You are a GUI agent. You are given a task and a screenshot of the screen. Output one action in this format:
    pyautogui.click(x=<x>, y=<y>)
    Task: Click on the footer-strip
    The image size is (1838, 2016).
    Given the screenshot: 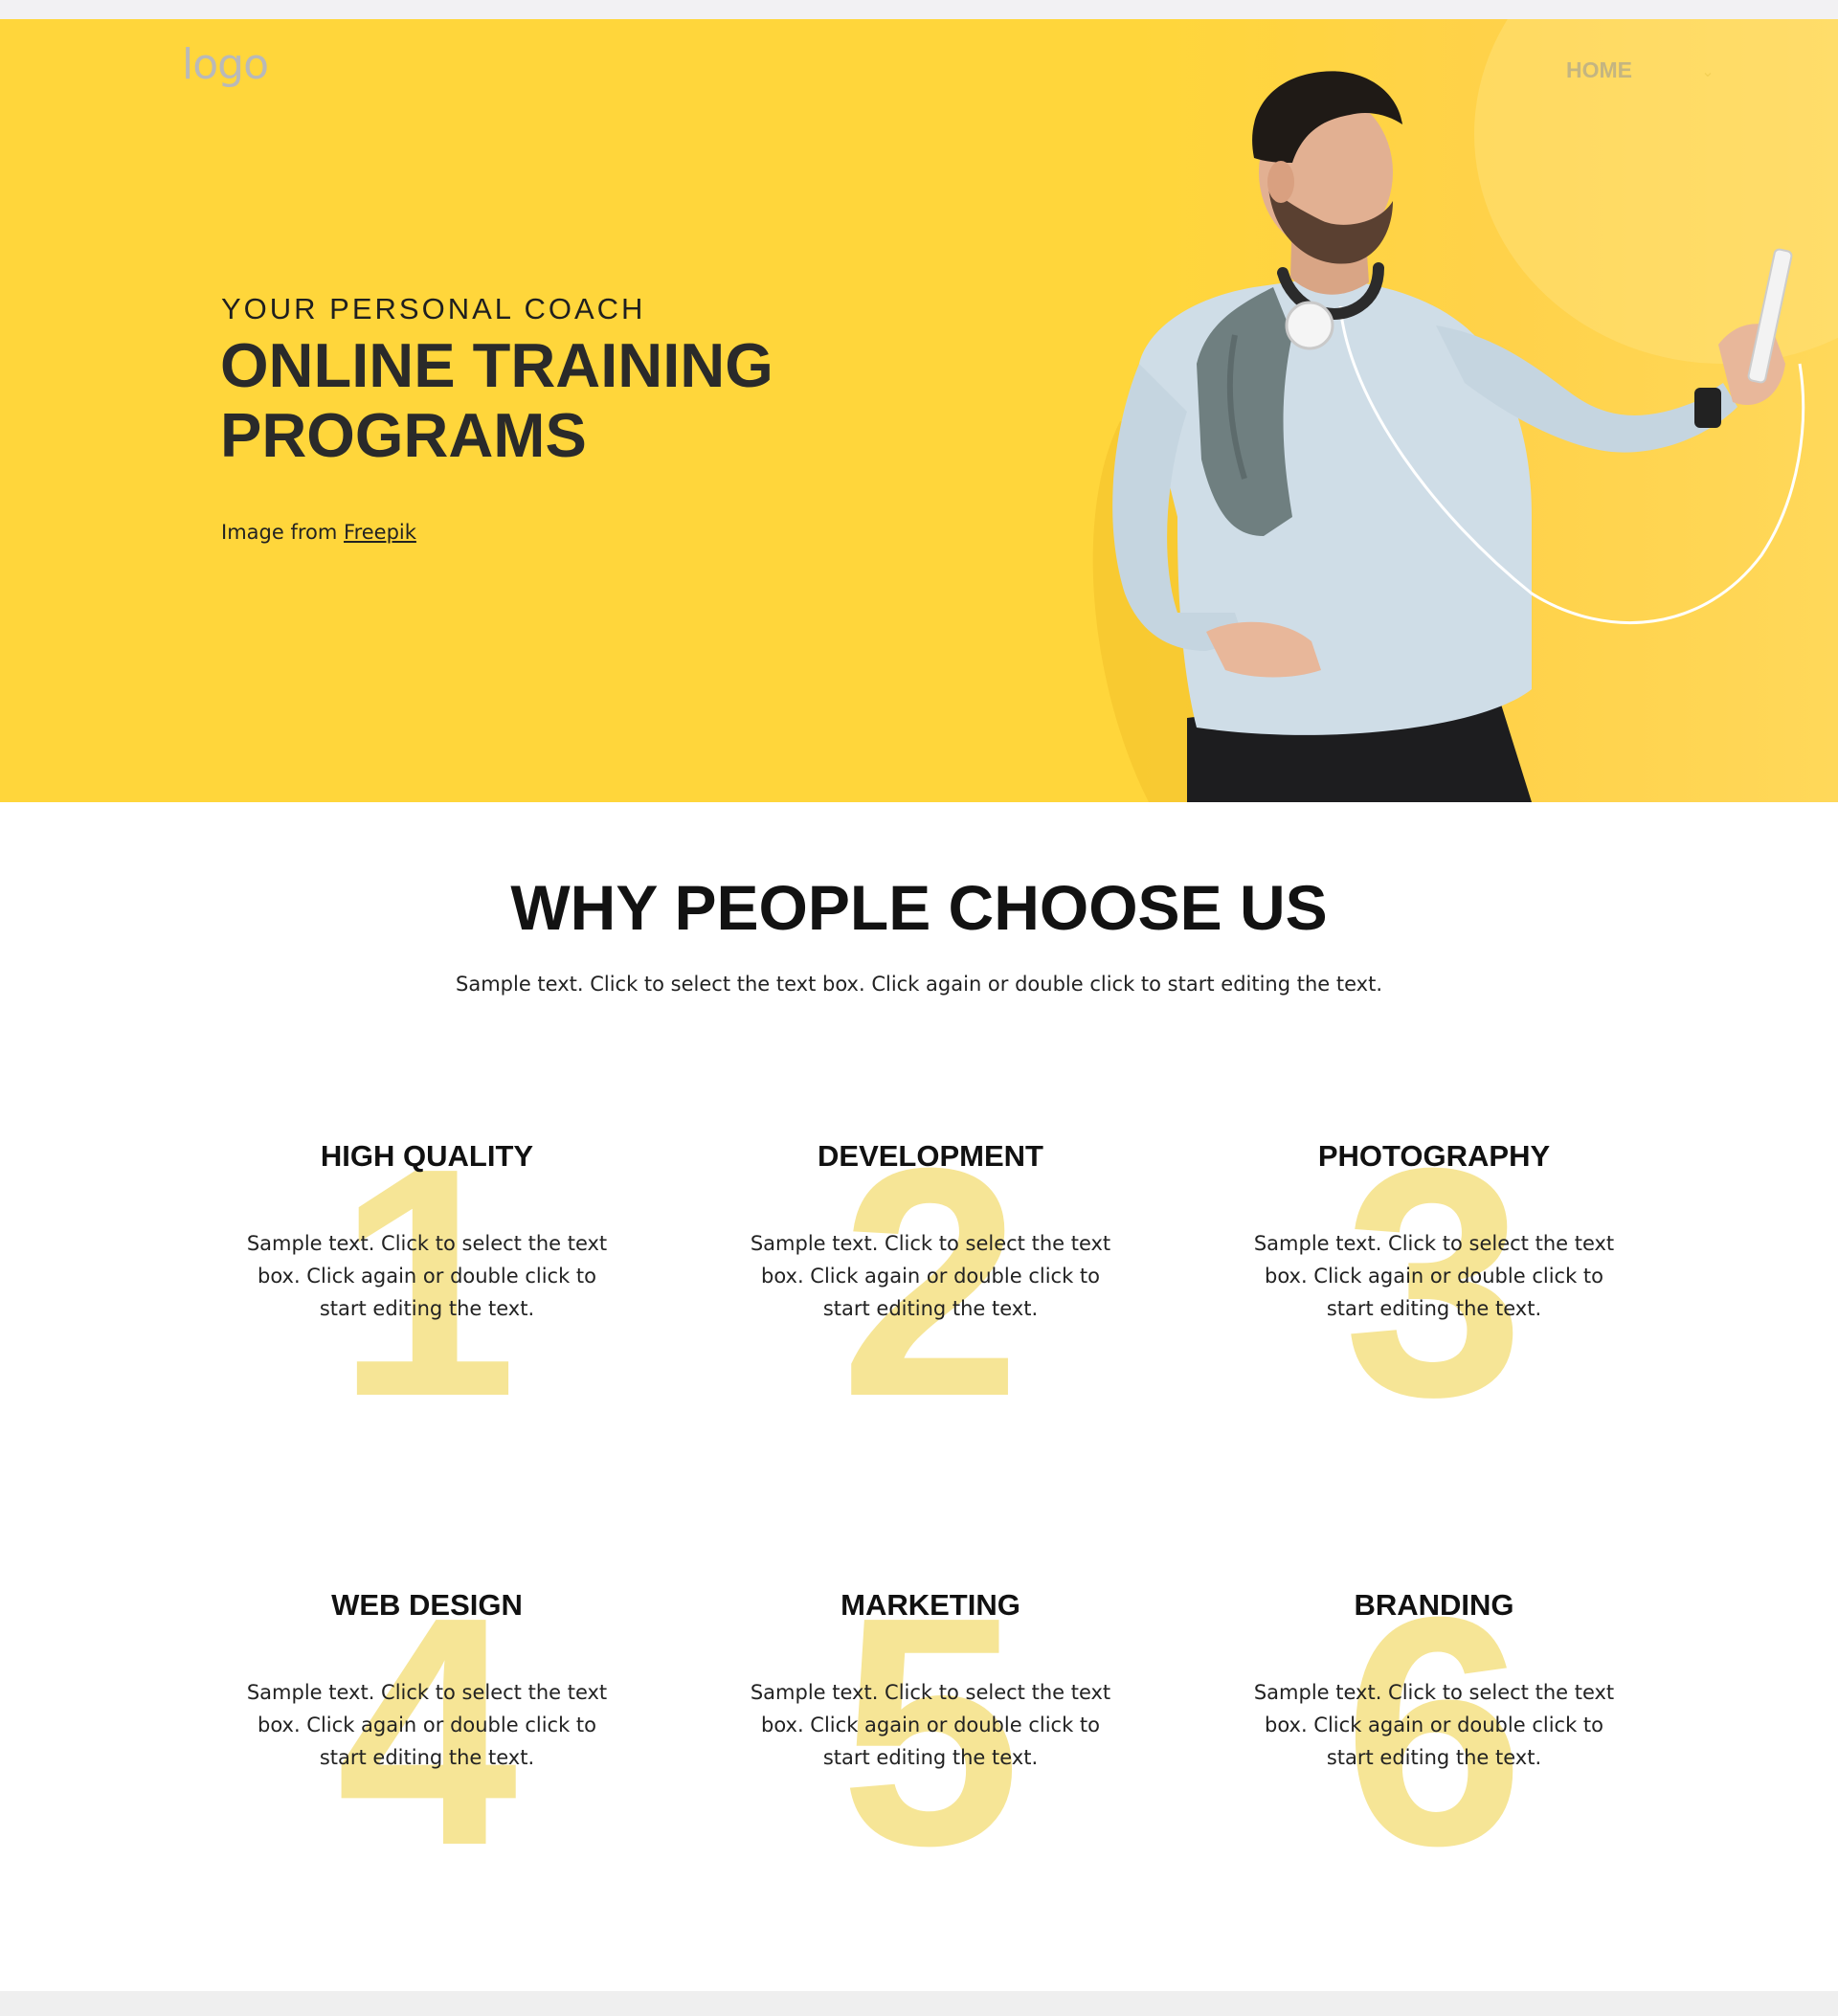 What is the action you would take?
    pyautogui.click(x=919, y=2003)
    